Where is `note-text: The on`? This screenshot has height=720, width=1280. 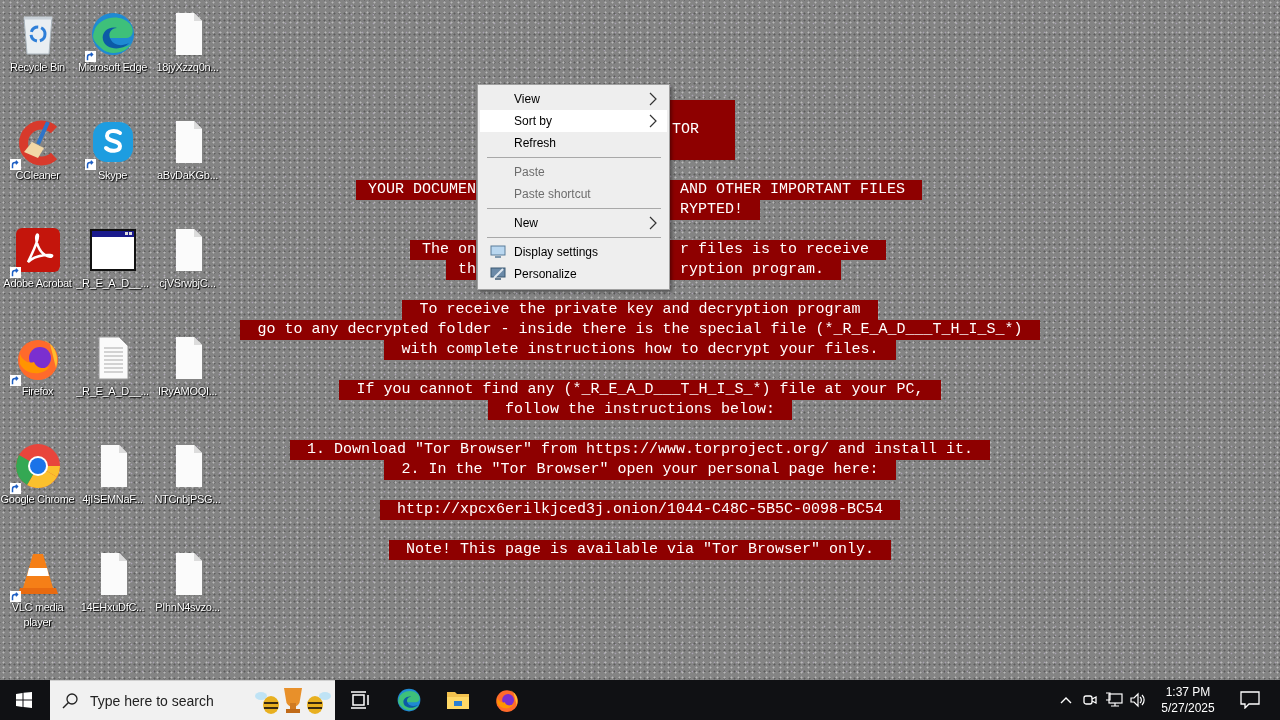
note-text: The on is located at coordinates (443, 250).